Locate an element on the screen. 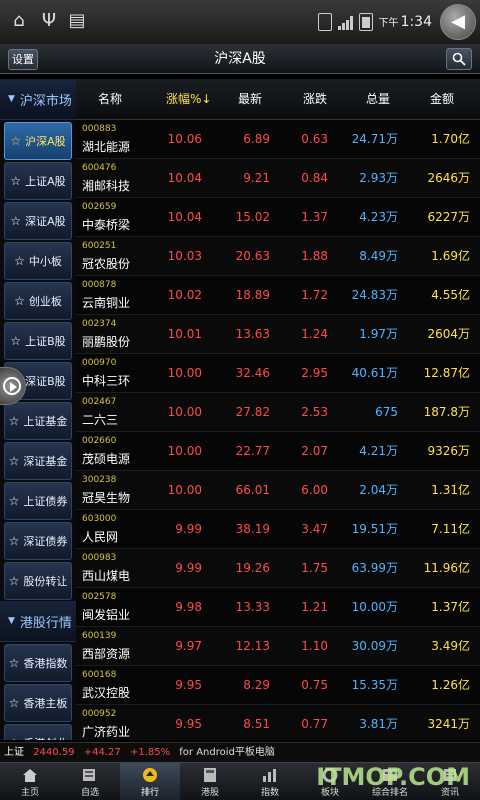 The width and height of the screenshot is (480, 800). sidebar-item: ☆ 香港主板 is located at coordinates (38, 703).